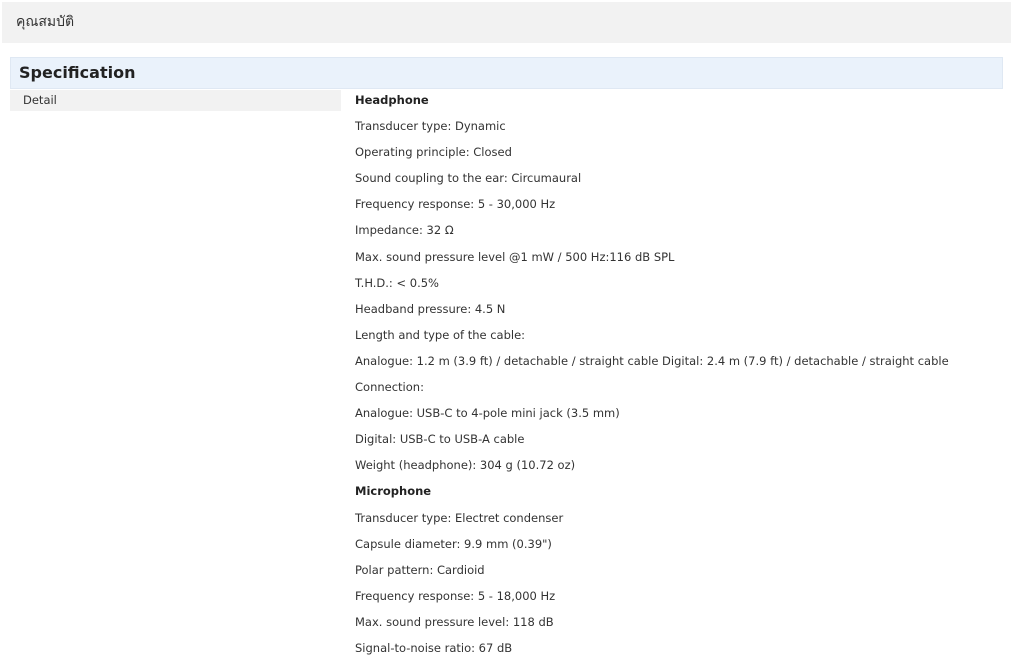  Describe the element at coordinates (77, 72) in the screenshot. I see `specification-title: Specification` at that location.